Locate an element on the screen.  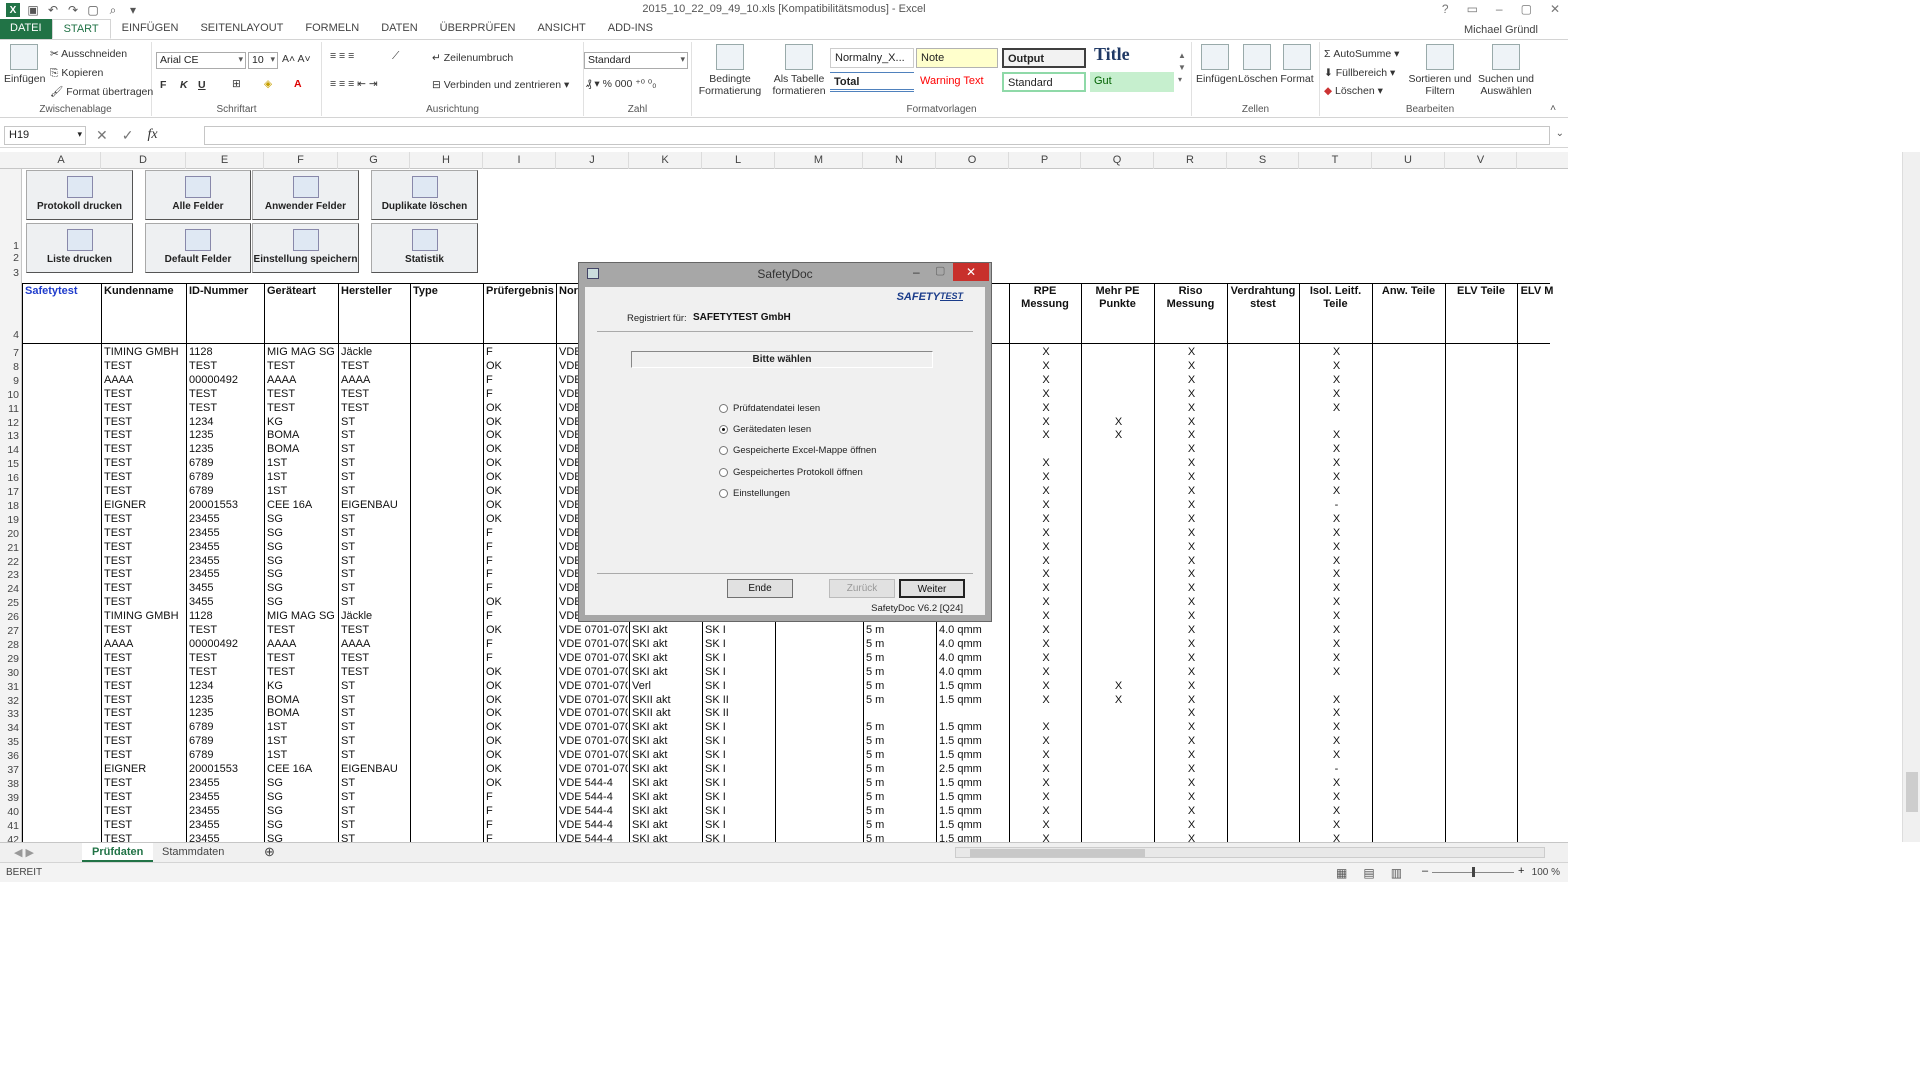
statistics-button: Statistik is located at coordinates (424, 248).